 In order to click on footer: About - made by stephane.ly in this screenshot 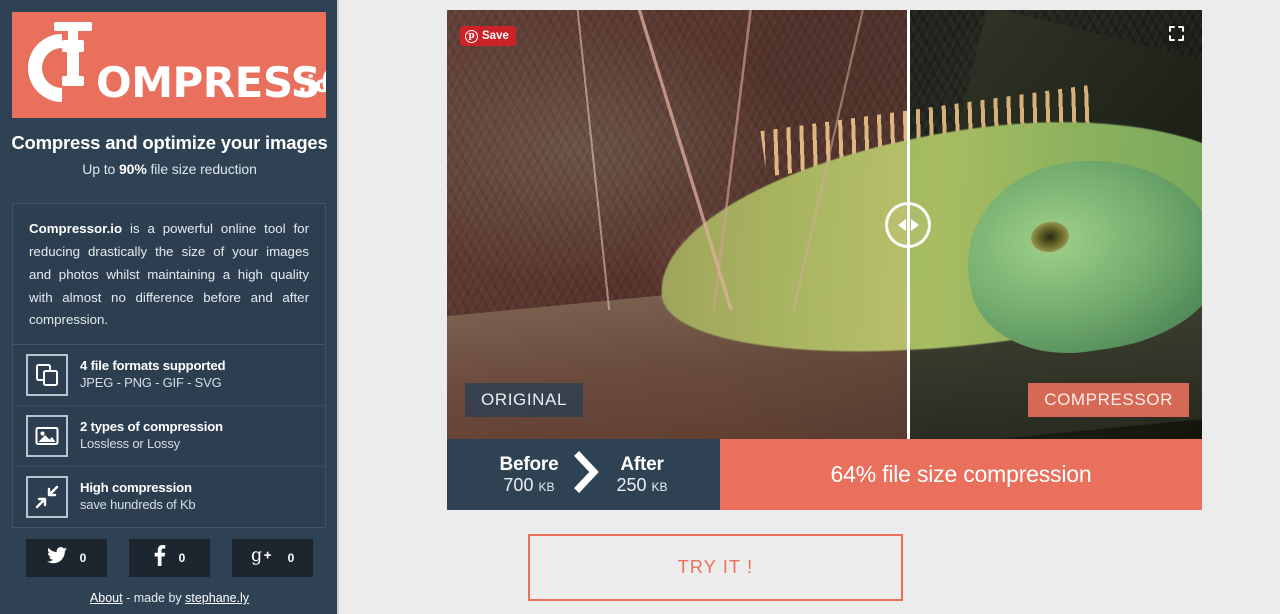, I will do `click(169, 598)`.